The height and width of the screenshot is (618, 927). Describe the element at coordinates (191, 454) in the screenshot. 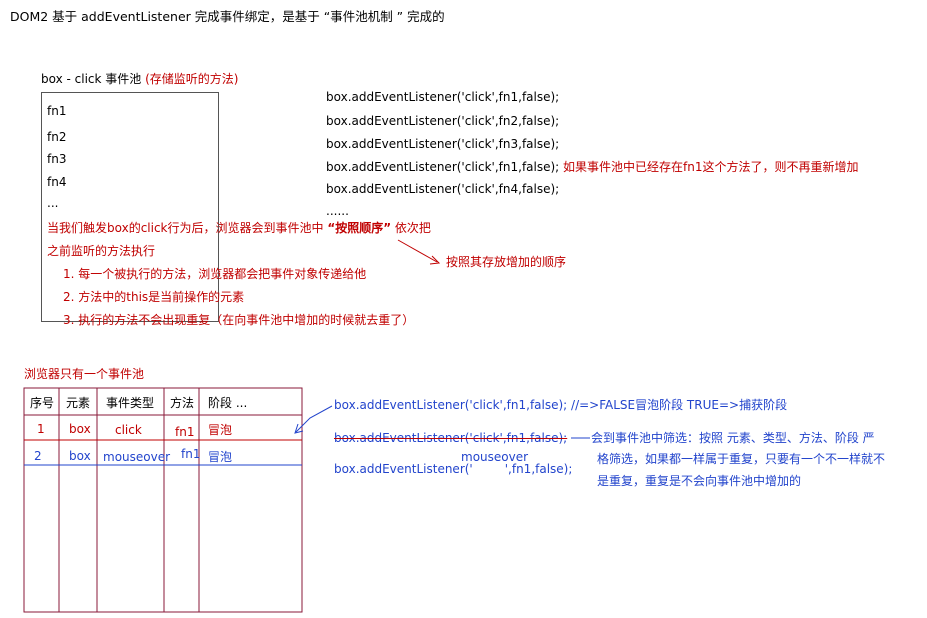

I see `table-row-2-method: fn1` at that location.